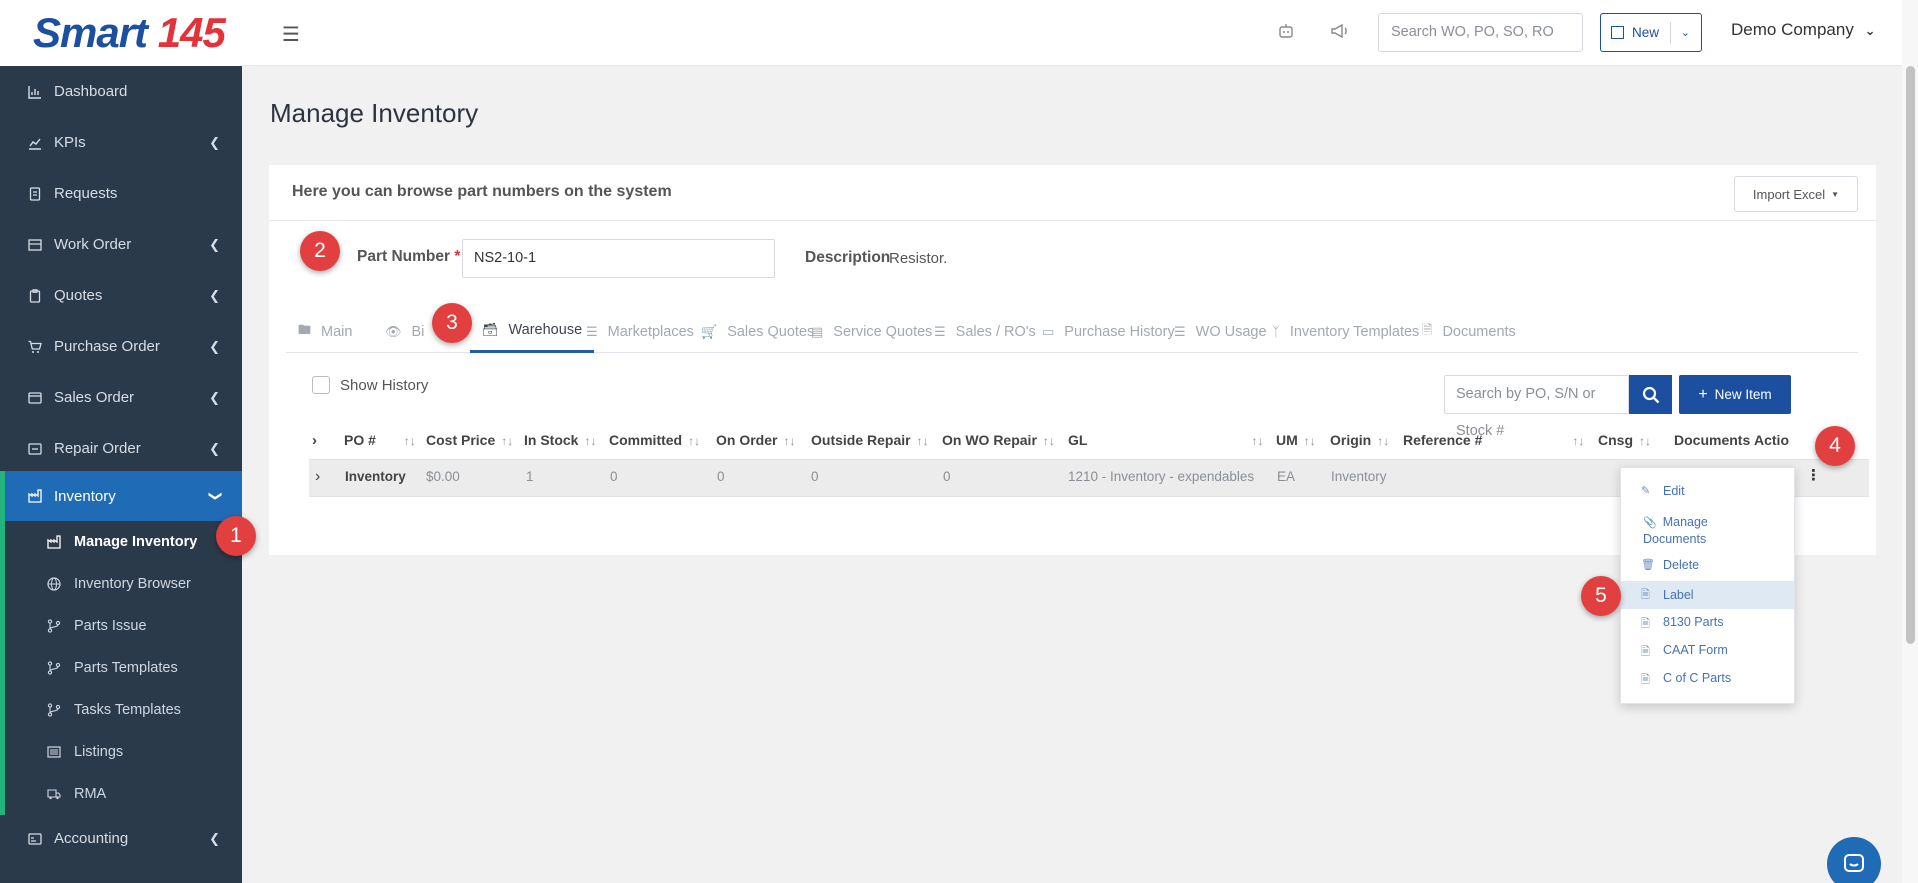  What do you see at coordinates (321, 385) in the screenshot?
I see `show-history-checkbox` at bounding box center [321, 385].